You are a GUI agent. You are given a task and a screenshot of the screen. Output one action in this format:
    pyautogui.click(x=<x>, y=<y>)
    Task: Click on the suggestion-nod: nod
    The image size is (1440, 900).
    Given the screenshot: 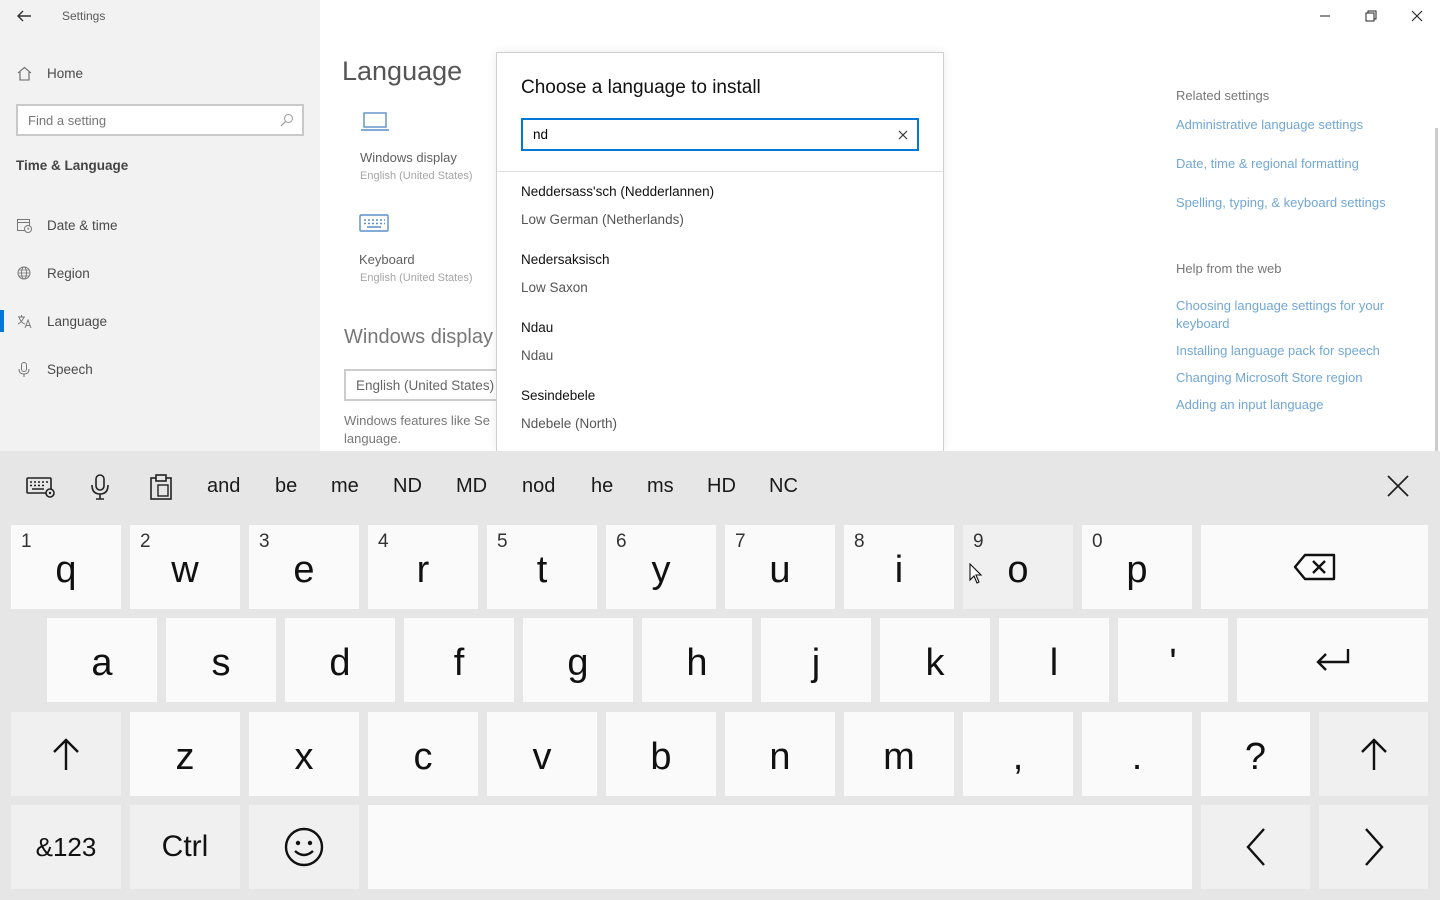 What is the action you would take?
    pyautogui.click(x=538, y=486)
    